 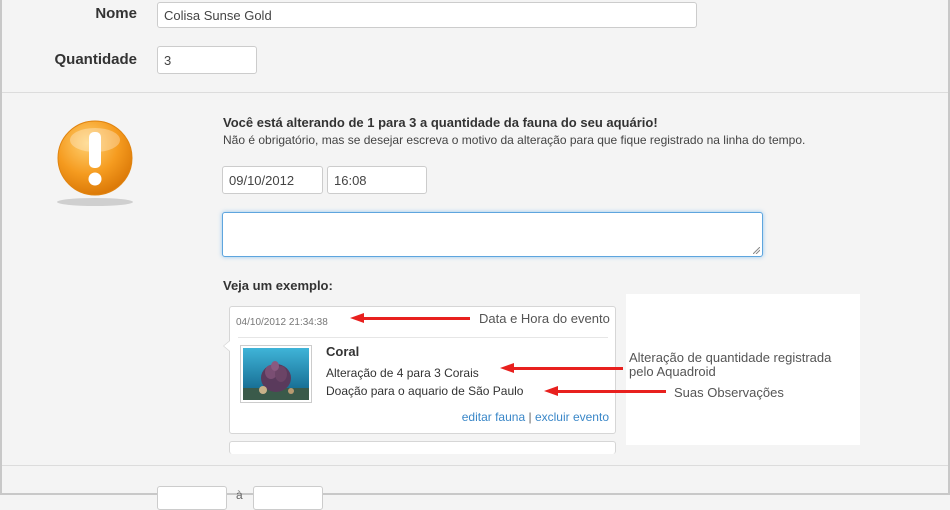 What do you see at coordinates (427, 15) in the screenshot?
I see `name-input: Colisa Sunse Gold` at bounding box center [427, 15].